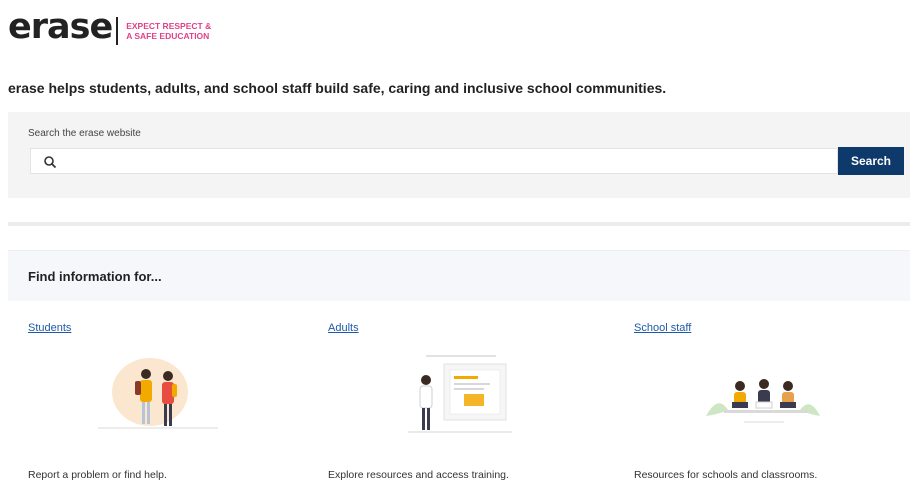  I want to click on students-description: Report a problem or find help., so click(97, 475).